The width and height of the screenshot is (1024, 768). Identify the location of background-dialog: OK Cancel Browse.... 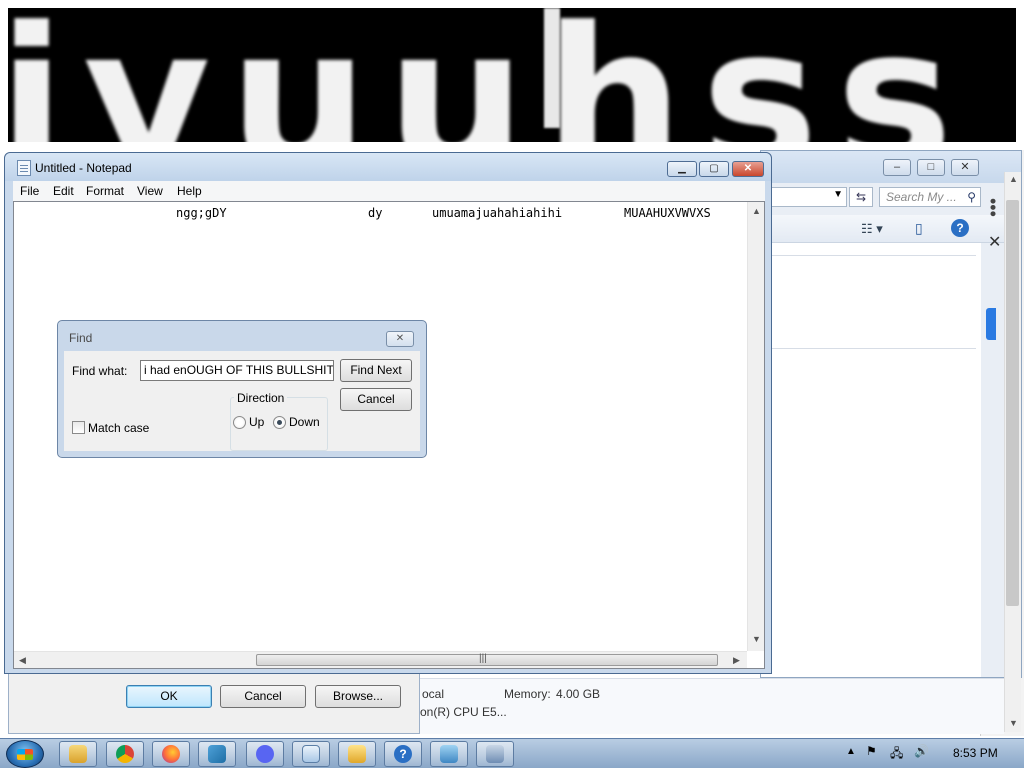
(214, 703).